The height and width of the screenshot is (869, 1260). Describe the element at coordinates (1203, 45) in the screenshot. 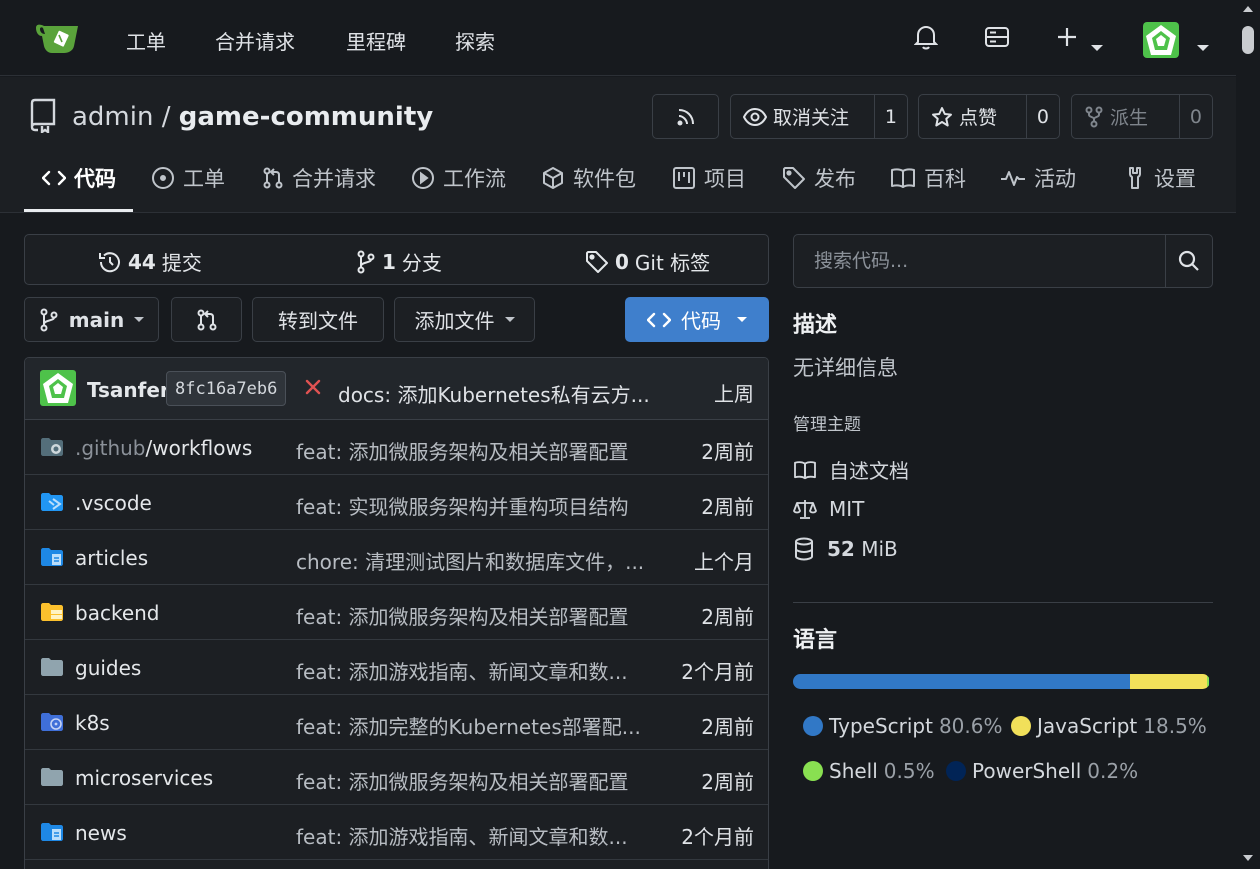

I see `avatar-chevron-down-icon` at that location.